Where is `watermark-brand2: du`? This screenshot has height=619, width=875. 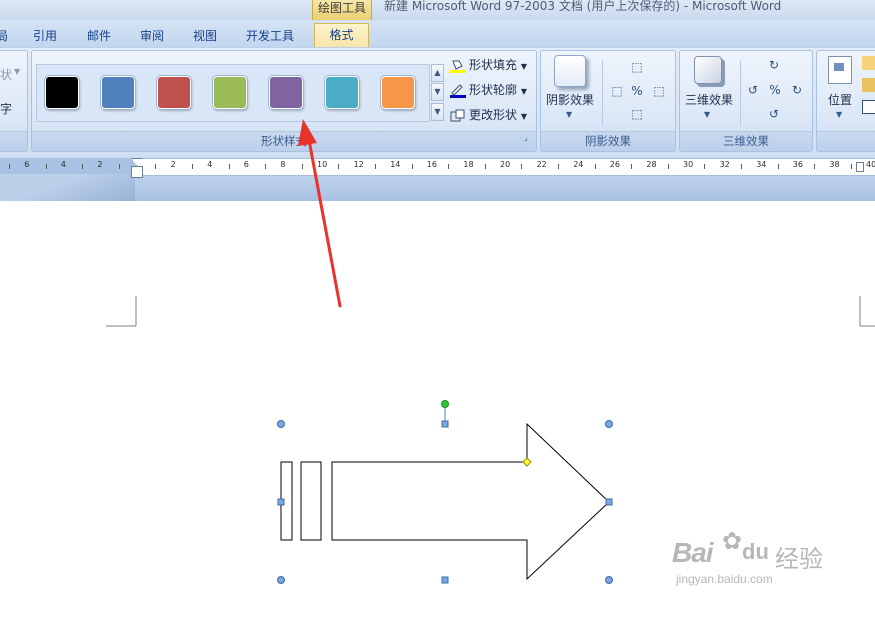
watermark-brand2: du is located at coordinates (755, 551).